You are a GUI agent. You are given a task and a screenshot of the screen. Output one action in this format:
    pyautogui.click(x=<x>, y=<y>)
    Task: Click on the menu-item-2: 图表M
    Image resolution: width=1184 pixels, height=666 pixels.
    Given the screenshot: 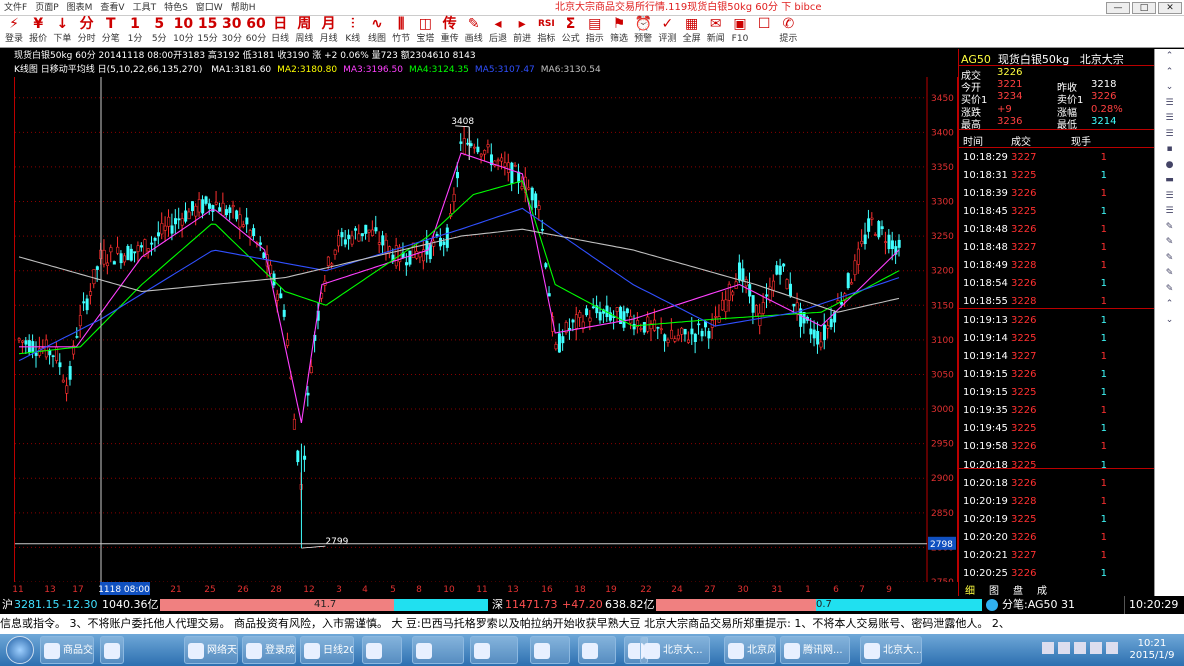 What is the action you would take?
    pyautogui.click(x=80, y=8)
    